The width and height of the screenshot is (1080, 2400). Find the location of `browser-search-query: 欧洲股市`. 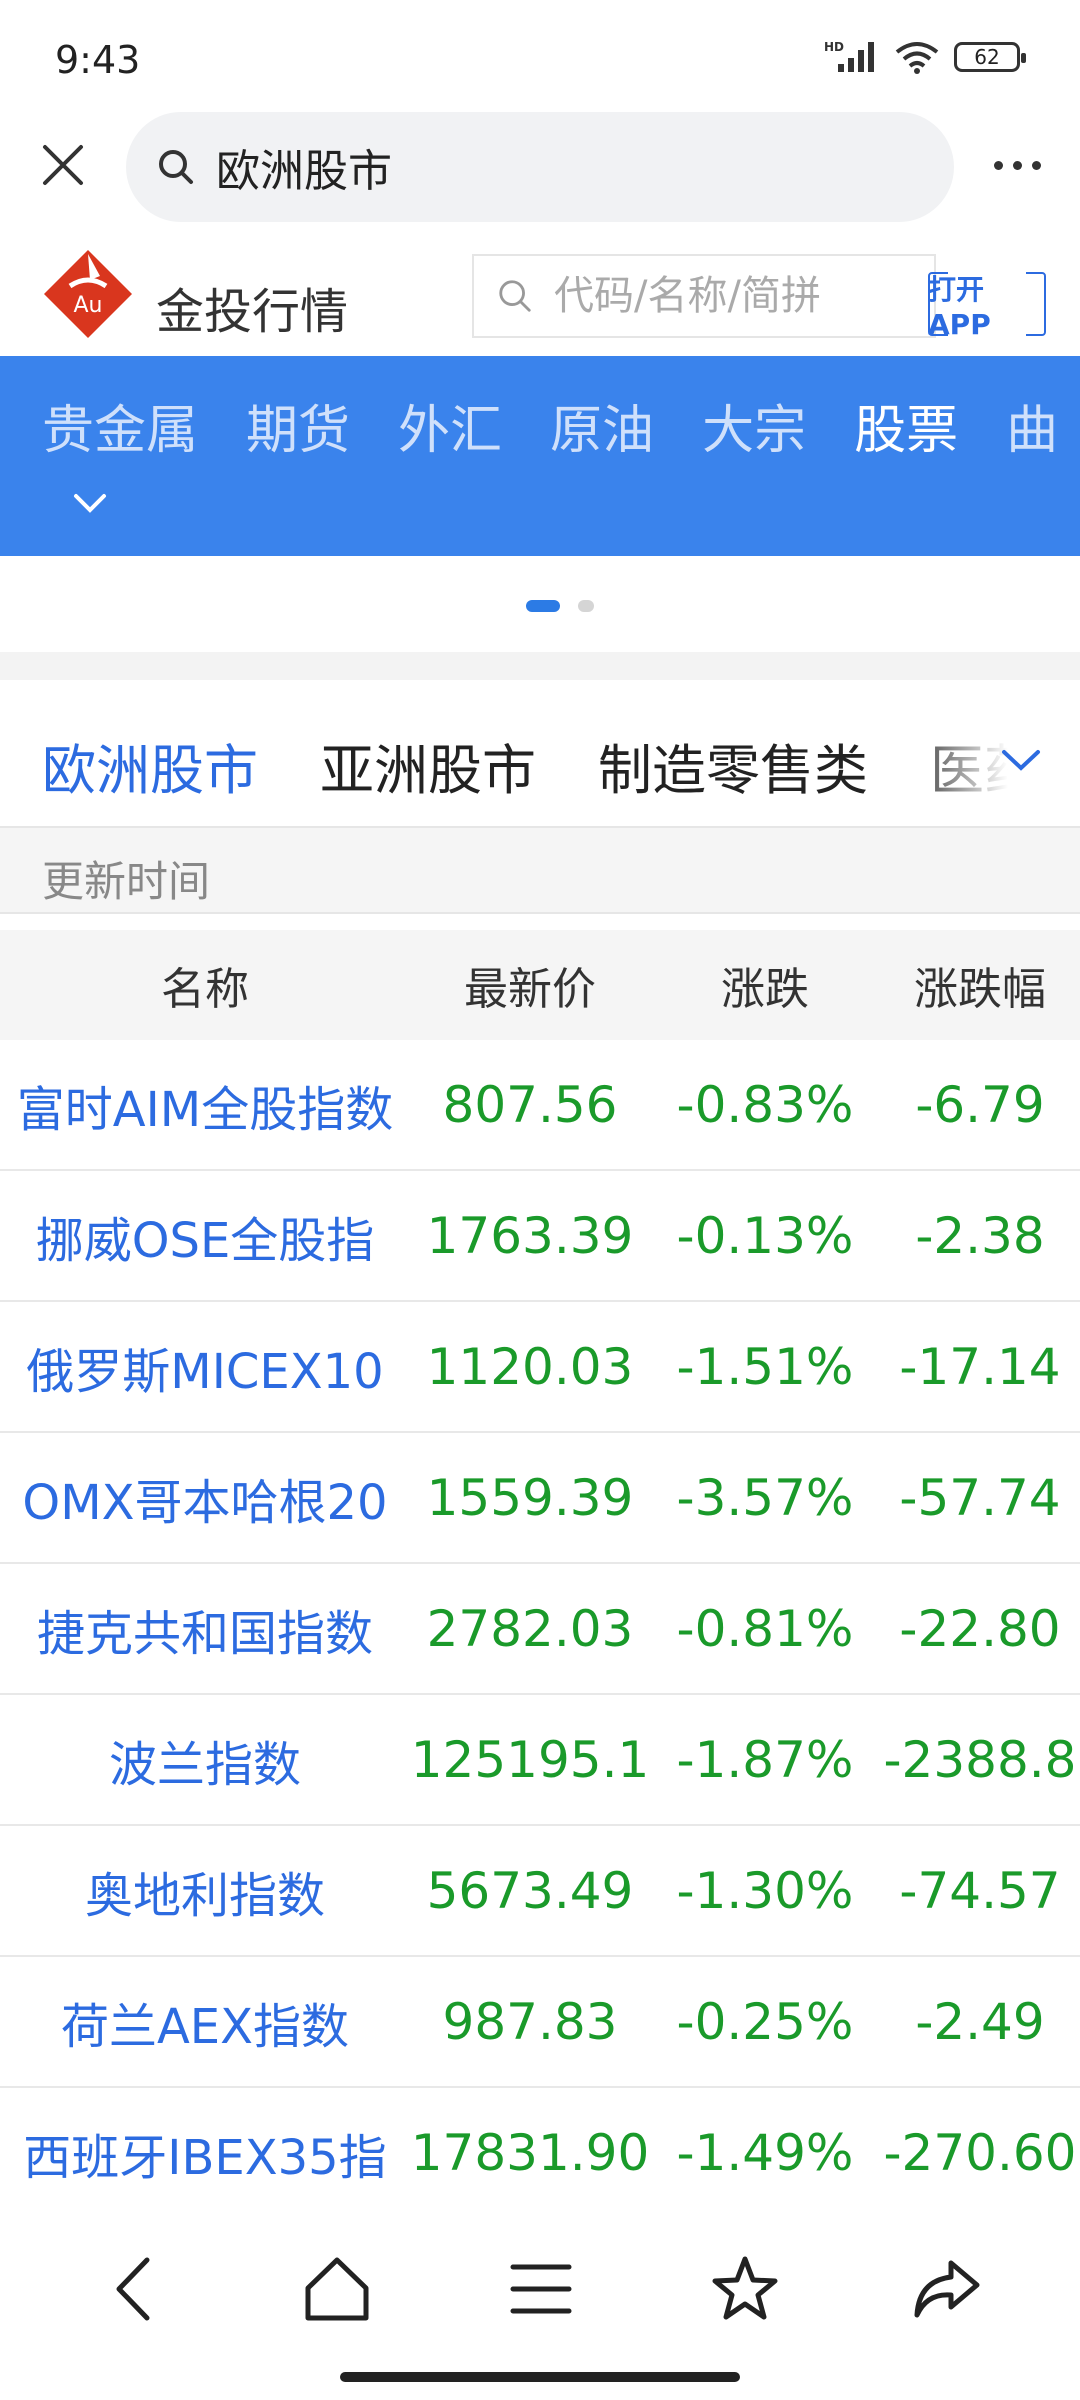

browser-search-query: 欧洲股市 is located at coordinates (304, 171).